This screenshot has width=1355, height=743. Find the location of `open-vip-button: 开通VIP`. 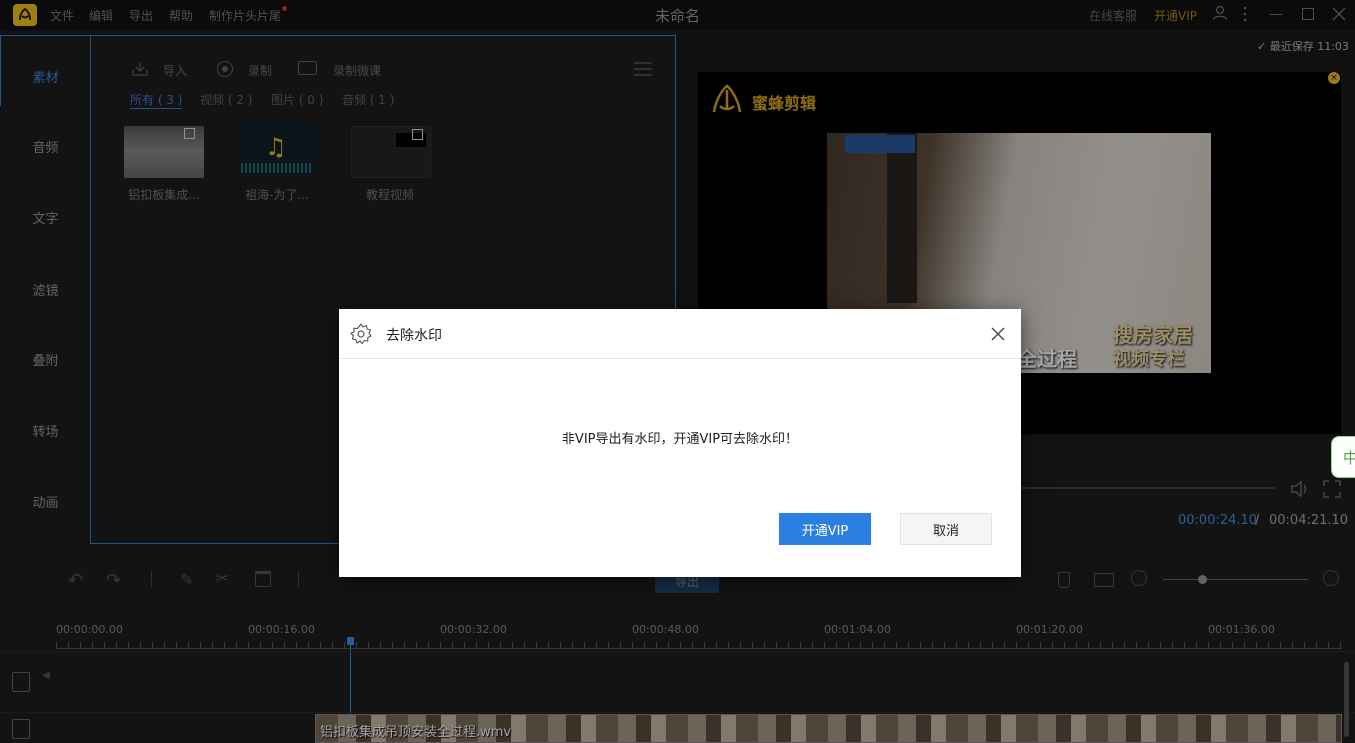

open-vip-button: 开通VIP is located at coordinates (825, 529).